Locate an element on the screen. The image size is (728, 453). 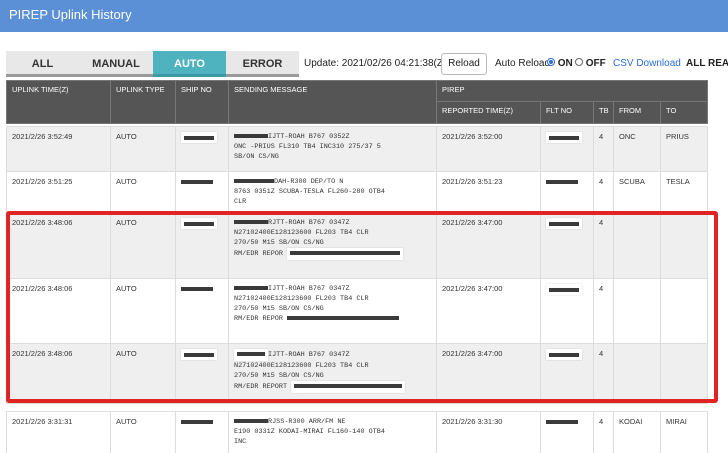
auto-reload-off-radio is located at coordinates (579, 62).